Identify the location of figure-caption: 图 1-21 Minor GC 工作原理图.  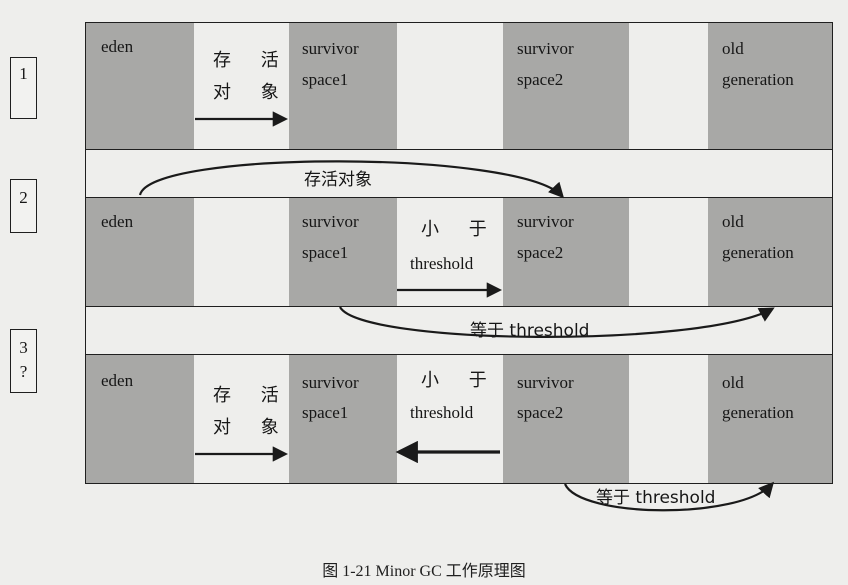
(424, 571).